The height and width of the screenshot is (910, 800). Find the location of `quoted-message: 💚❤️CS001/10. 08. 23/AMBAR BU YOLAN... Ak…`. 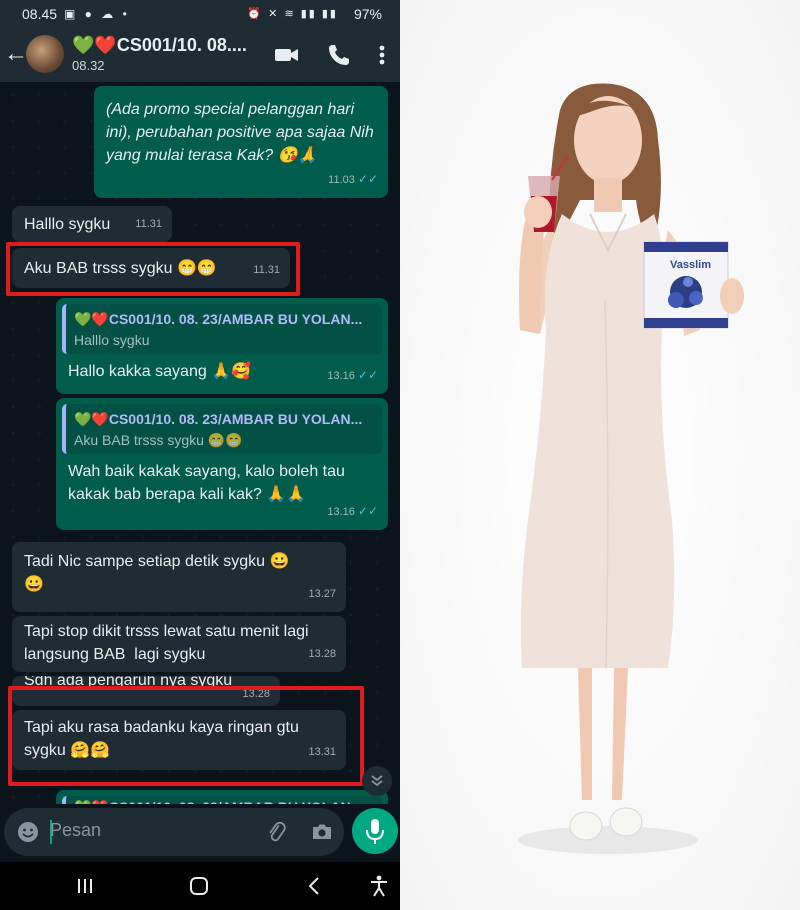

quoted-message: 💚❤️CS001/10. 08. 23/AMBAR BU YOLAN... Ak… is located at coordinates (222, 429).